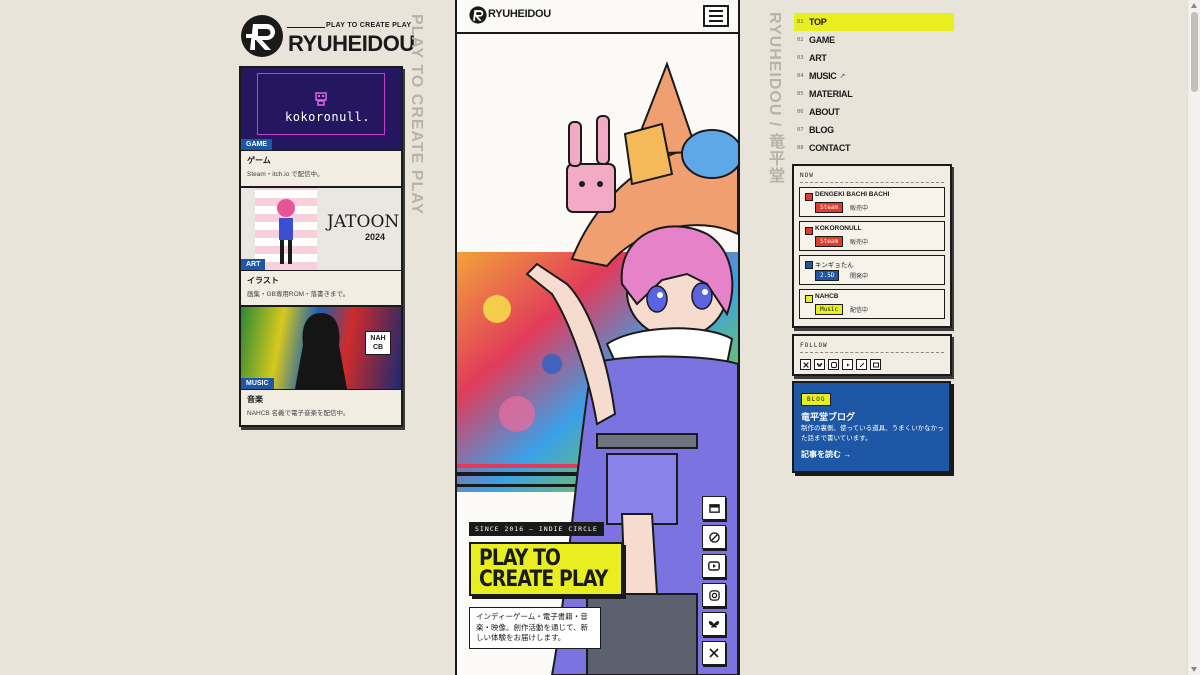 This screenshot has width=1200, height=675. Describe the element at coordinates (327, 117) in the screenshot. I see `card-game-thumb-text: kokoronull.` at that location.